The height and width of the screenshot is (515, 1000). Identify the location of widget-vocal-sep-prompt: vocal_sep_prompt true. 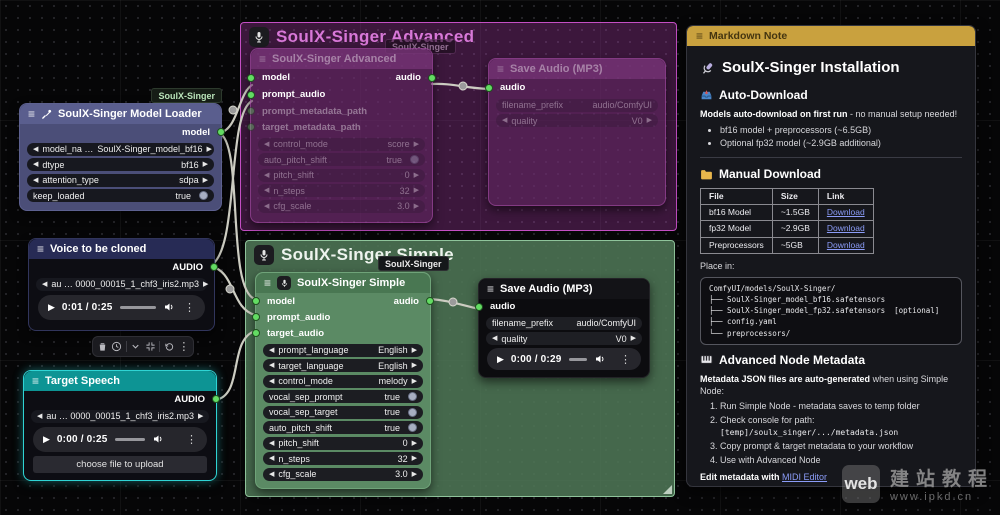
(343, 396).